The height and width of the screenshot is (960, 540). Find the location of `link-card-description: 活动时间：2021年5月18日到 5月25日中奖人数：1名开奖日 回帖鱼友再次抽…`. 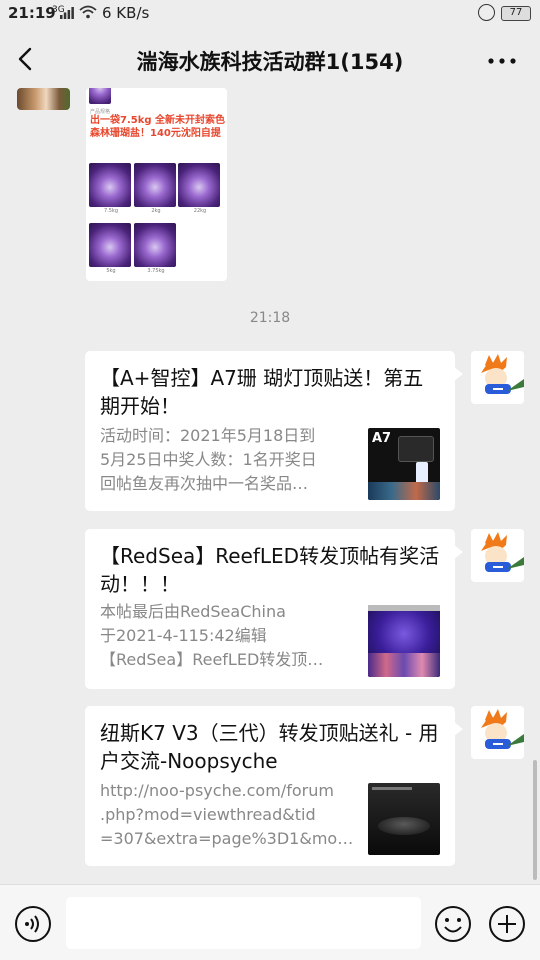

link-card-description: 活动时间：2021年5月18日到 5月25日中奖人数：1名开奖日 回帖鱼友再次抽… is located at coordinates (208, 459).